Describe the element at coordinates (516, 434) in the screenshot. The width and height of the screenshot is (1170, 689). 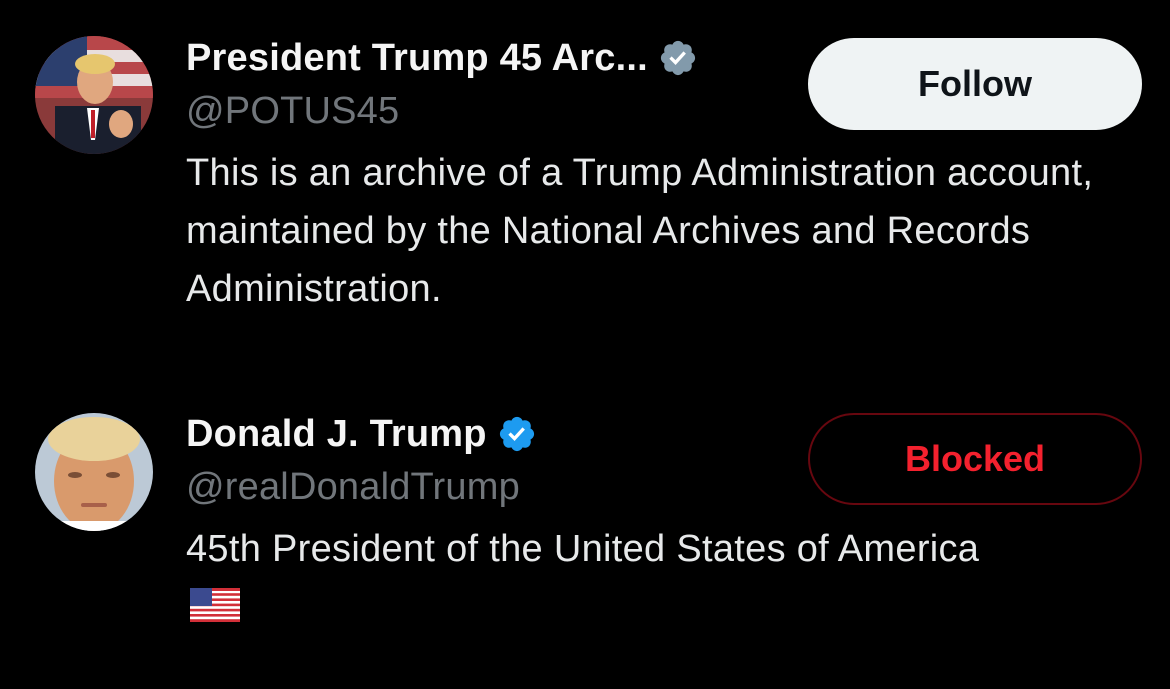
I see `verified-blue-badge-icon` at that location.